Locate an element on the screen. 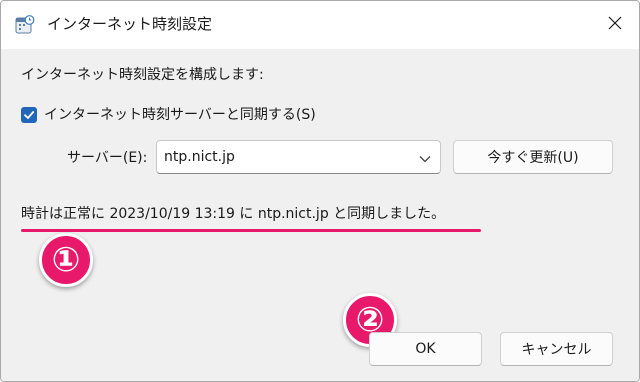 Image resolution: width=640 pixels, height=382 pixels. close-icon is located at coordinates (615, 25).